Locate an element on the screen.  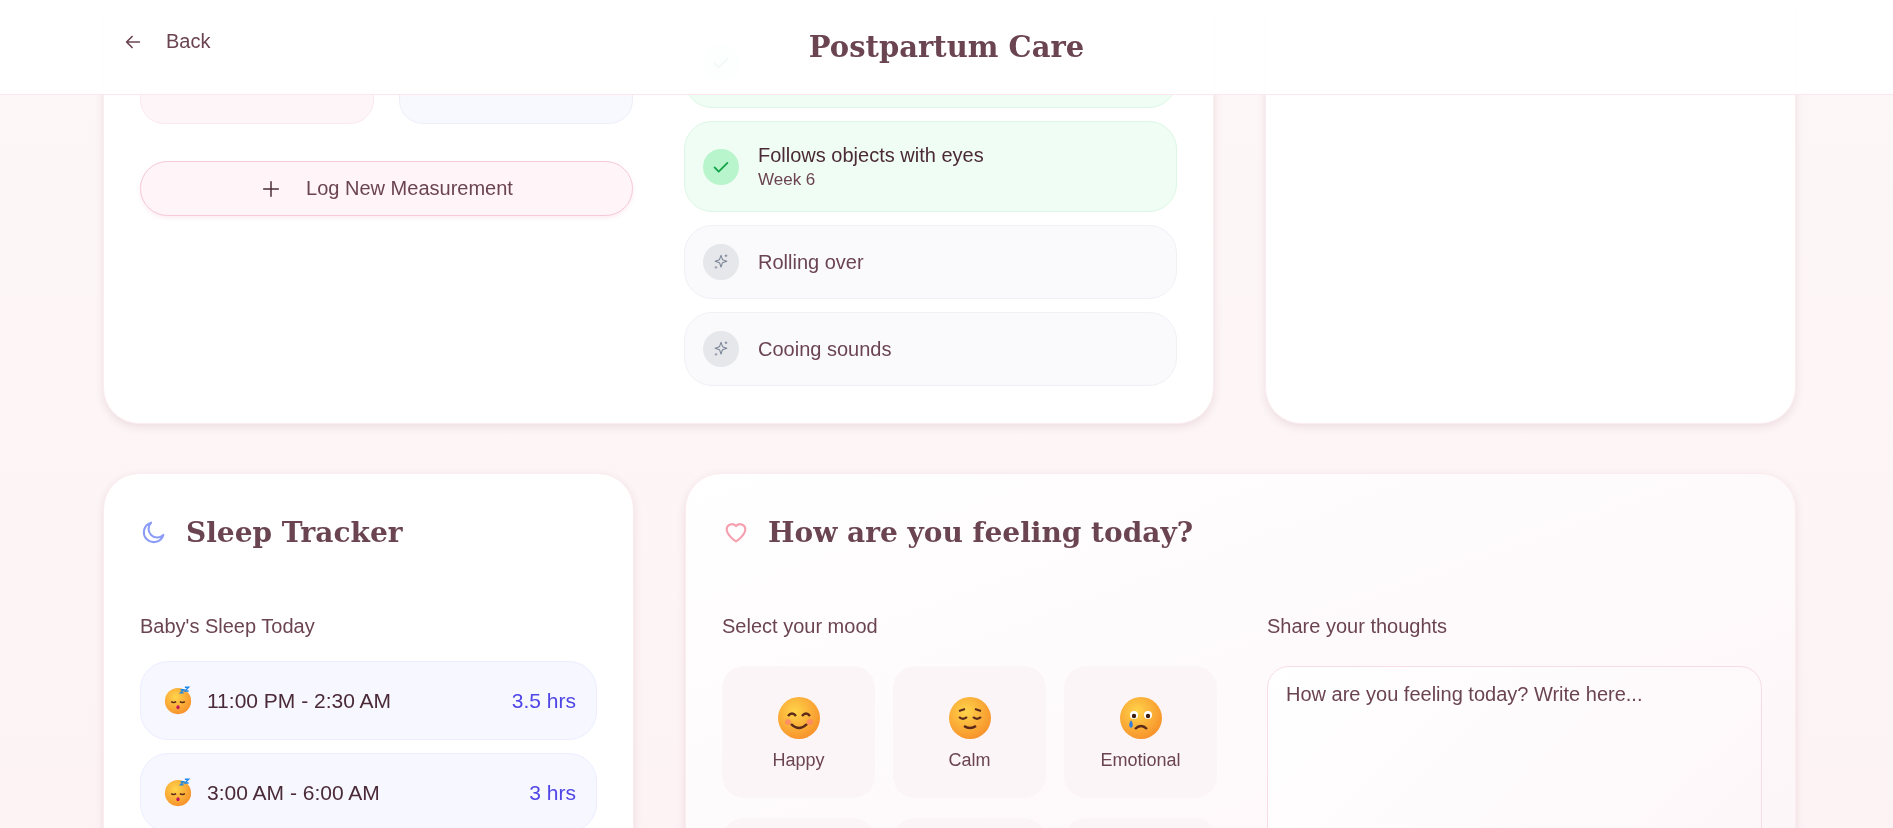
mood-option: Calm is located at coordinates (969, 732).